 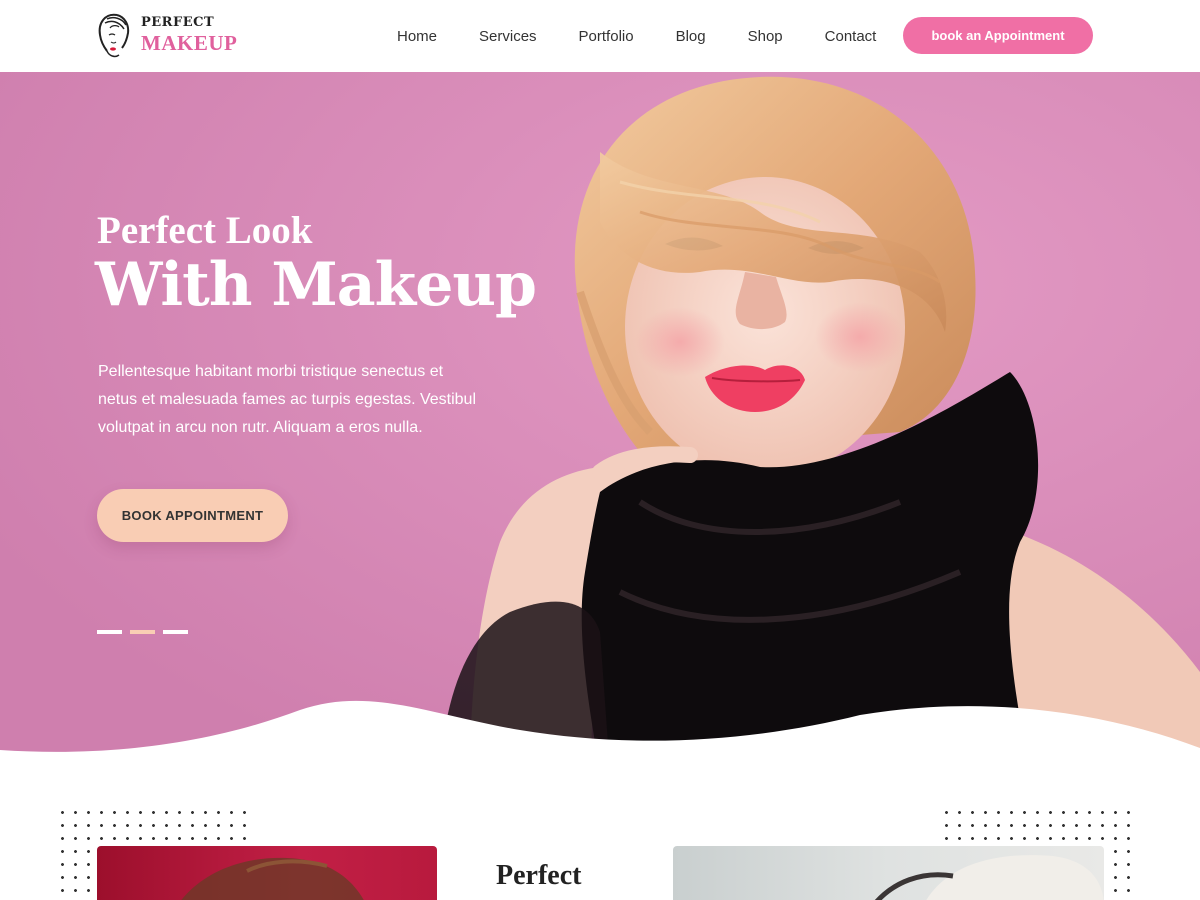 I want to click on nav-item-blog: Blog, so click(x=691, y=36).